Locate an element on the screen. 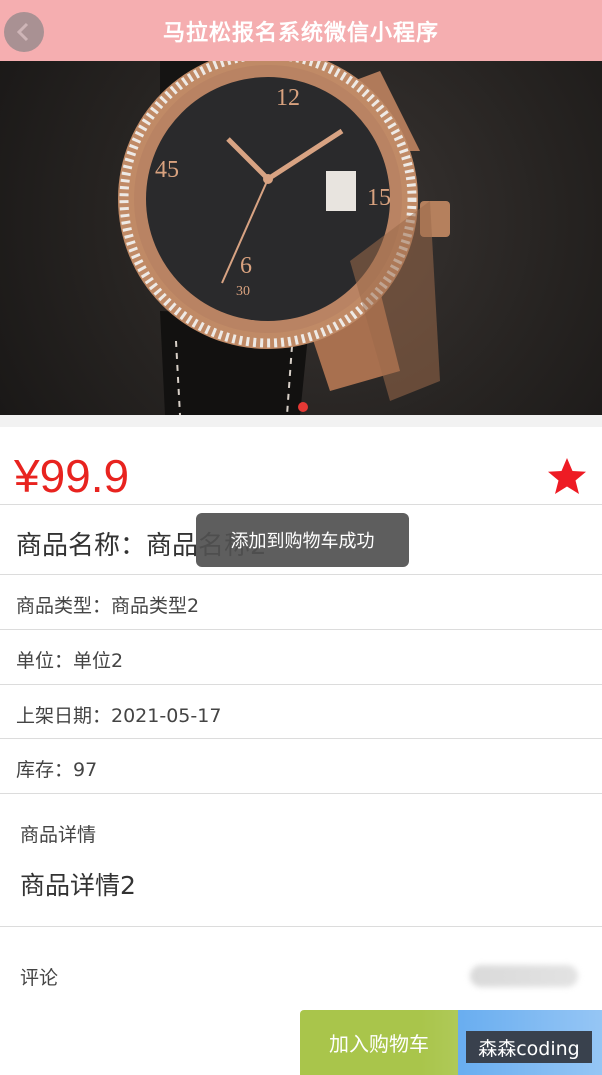  watermark: 森森coding is located at coordinates (529, 1047).